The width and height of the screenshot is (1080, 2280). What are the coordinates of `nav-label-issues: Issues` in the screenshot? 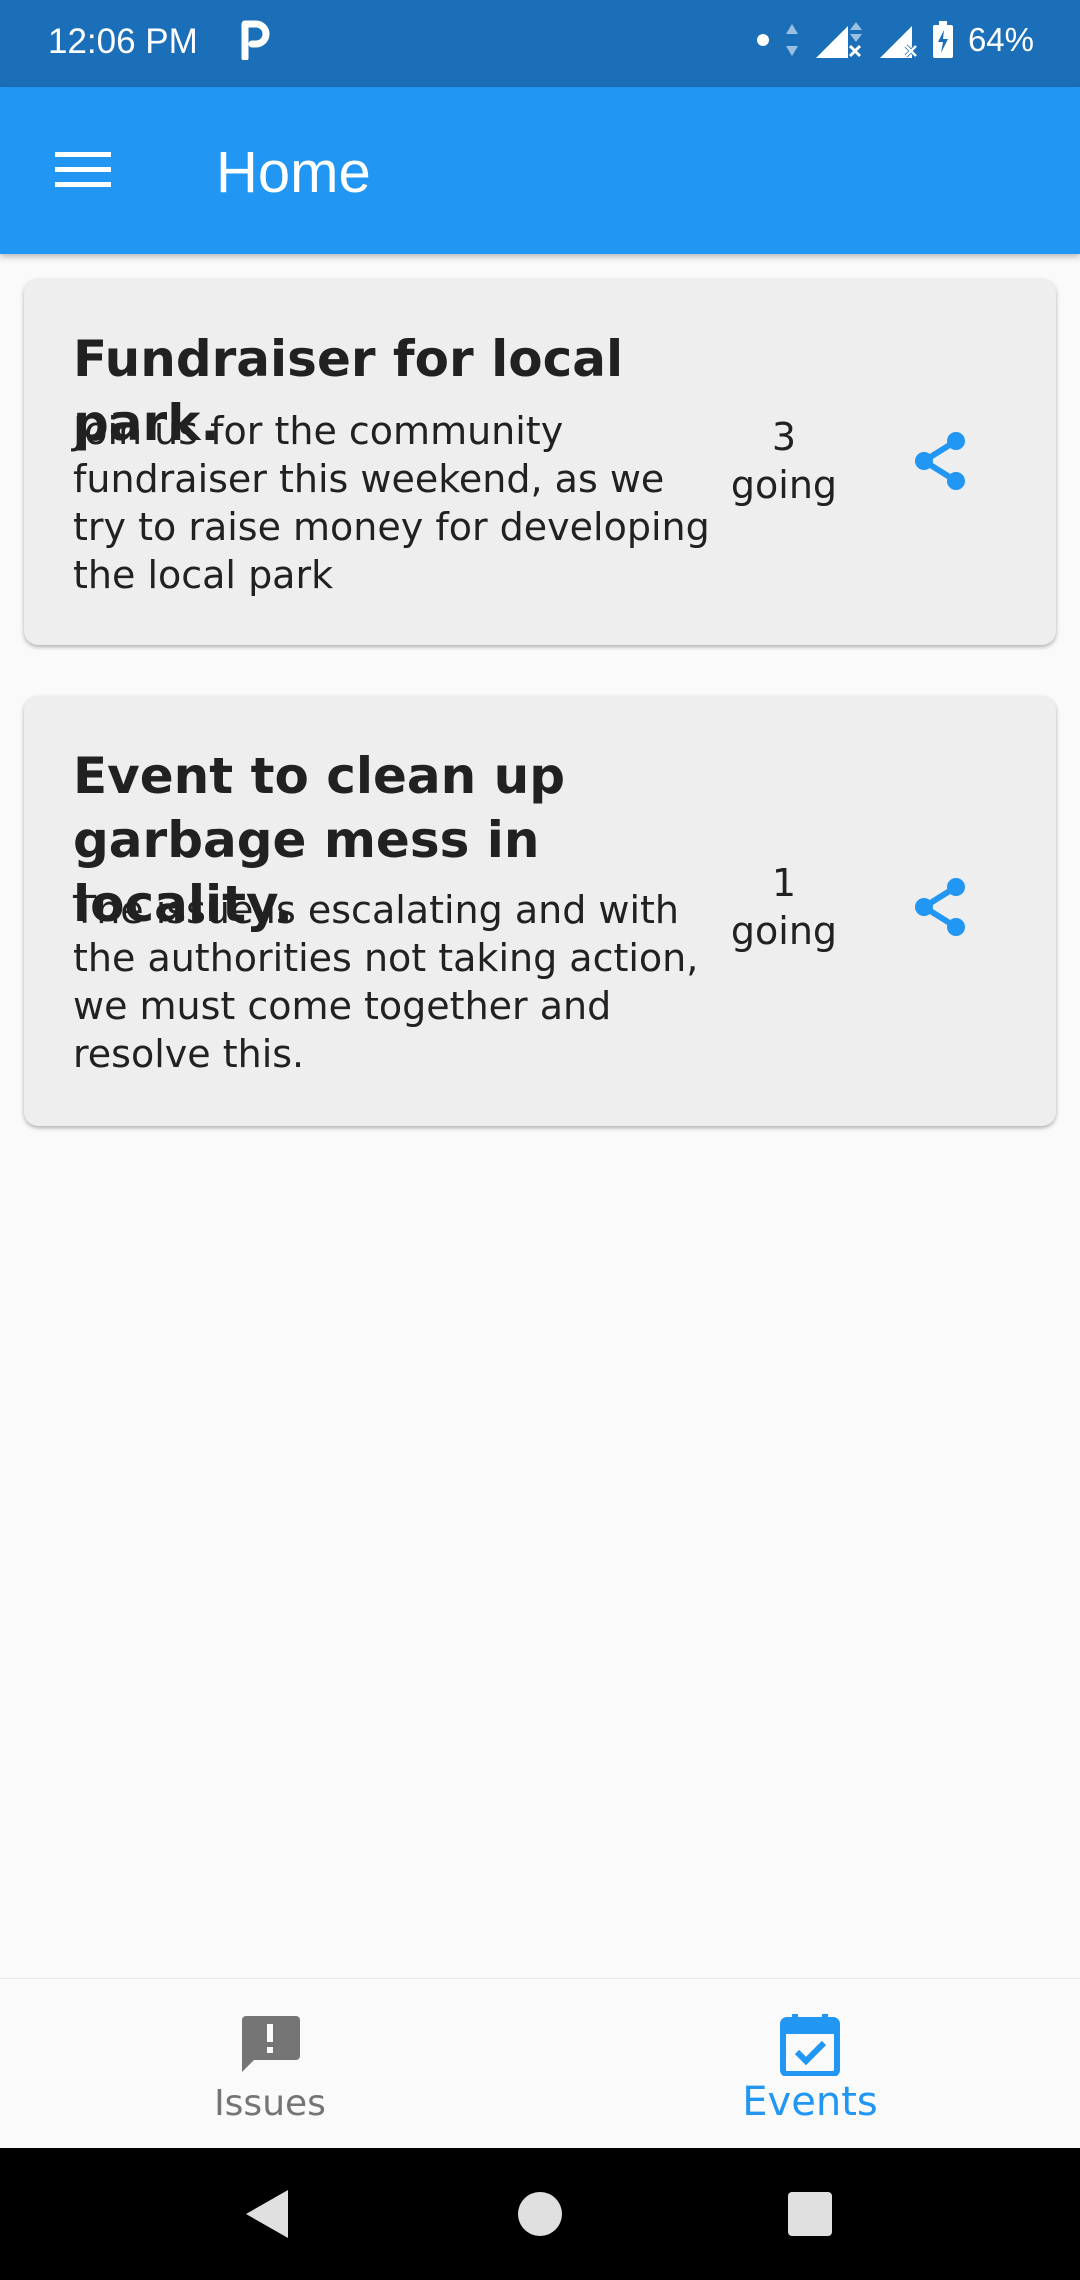 It's located at (270, 2103).